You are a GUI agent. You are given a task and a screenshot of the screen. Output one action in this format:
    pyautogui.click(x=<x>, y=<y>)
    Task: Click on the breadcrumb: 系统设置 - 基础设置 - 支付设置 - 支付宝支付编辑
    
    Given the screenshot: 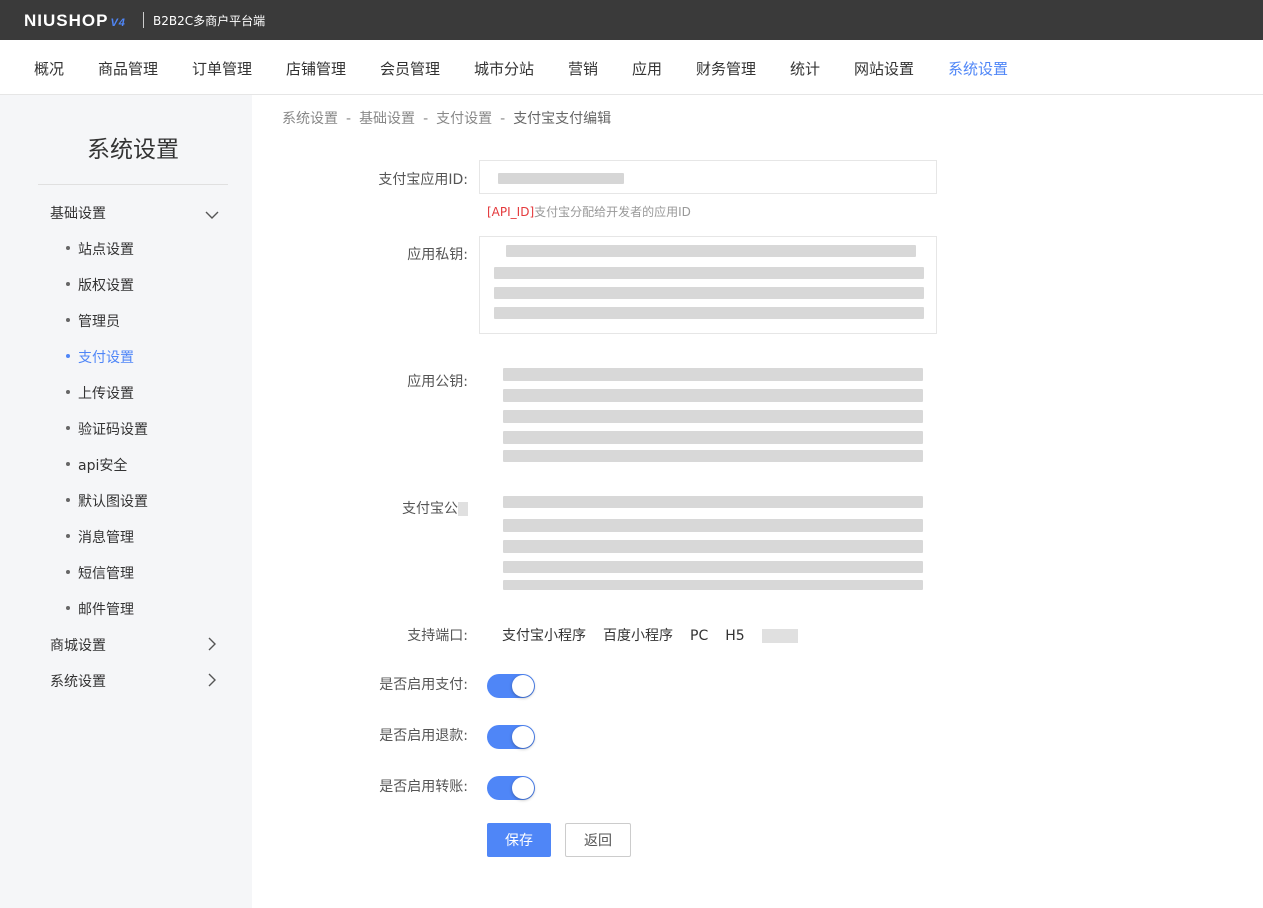 What is the action you would take?
    pyautogui.click(x=446, y=118)
    